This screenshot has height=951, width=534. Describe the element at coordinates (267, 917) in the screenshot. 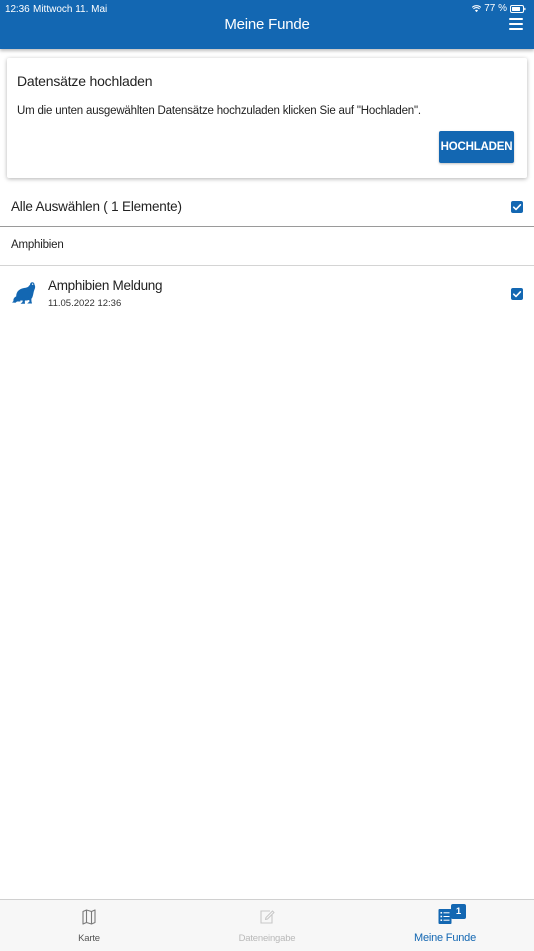

I see `edit-icon` at that location.